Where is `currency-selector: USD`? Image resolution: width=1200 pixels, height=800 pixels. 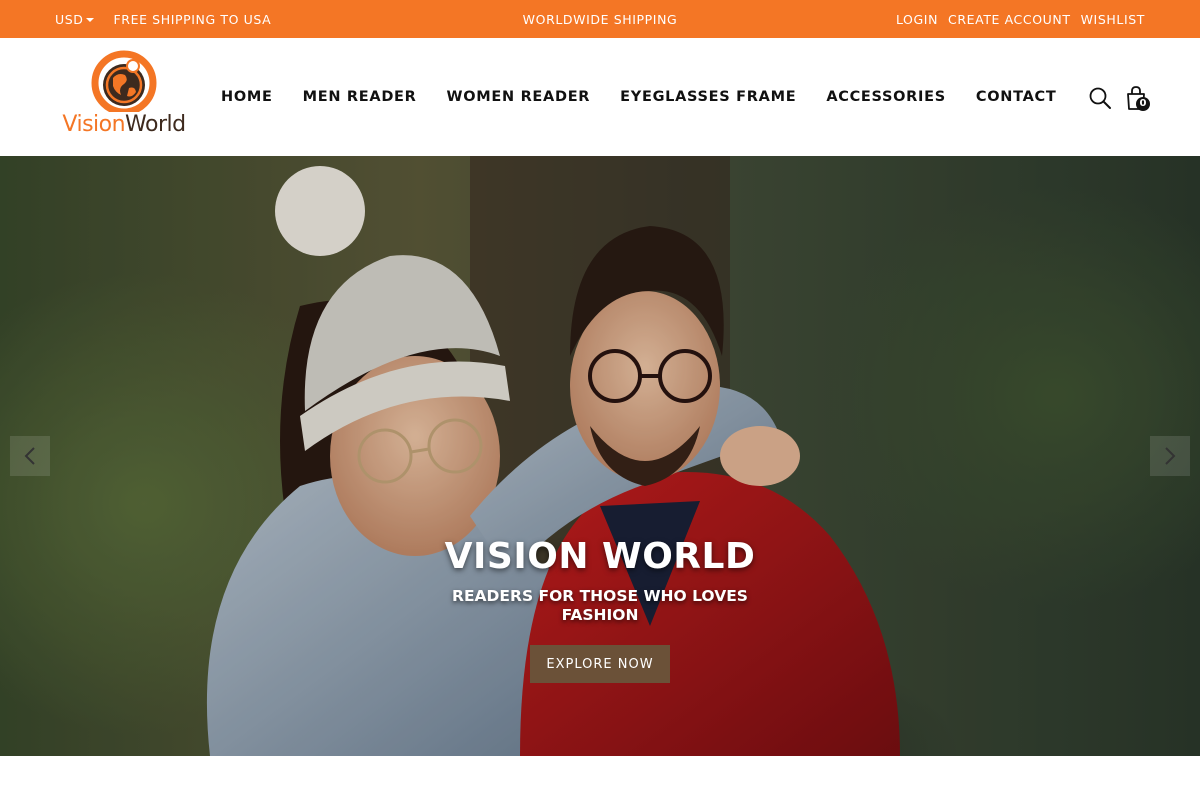
currency-selector: USD is located at coordinates (74, 19).